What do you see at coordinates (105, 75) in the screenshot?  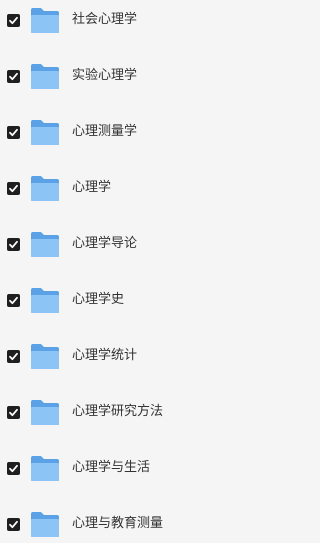 I see `folder-name: 实验心理学` at bounding box center [105, 75].